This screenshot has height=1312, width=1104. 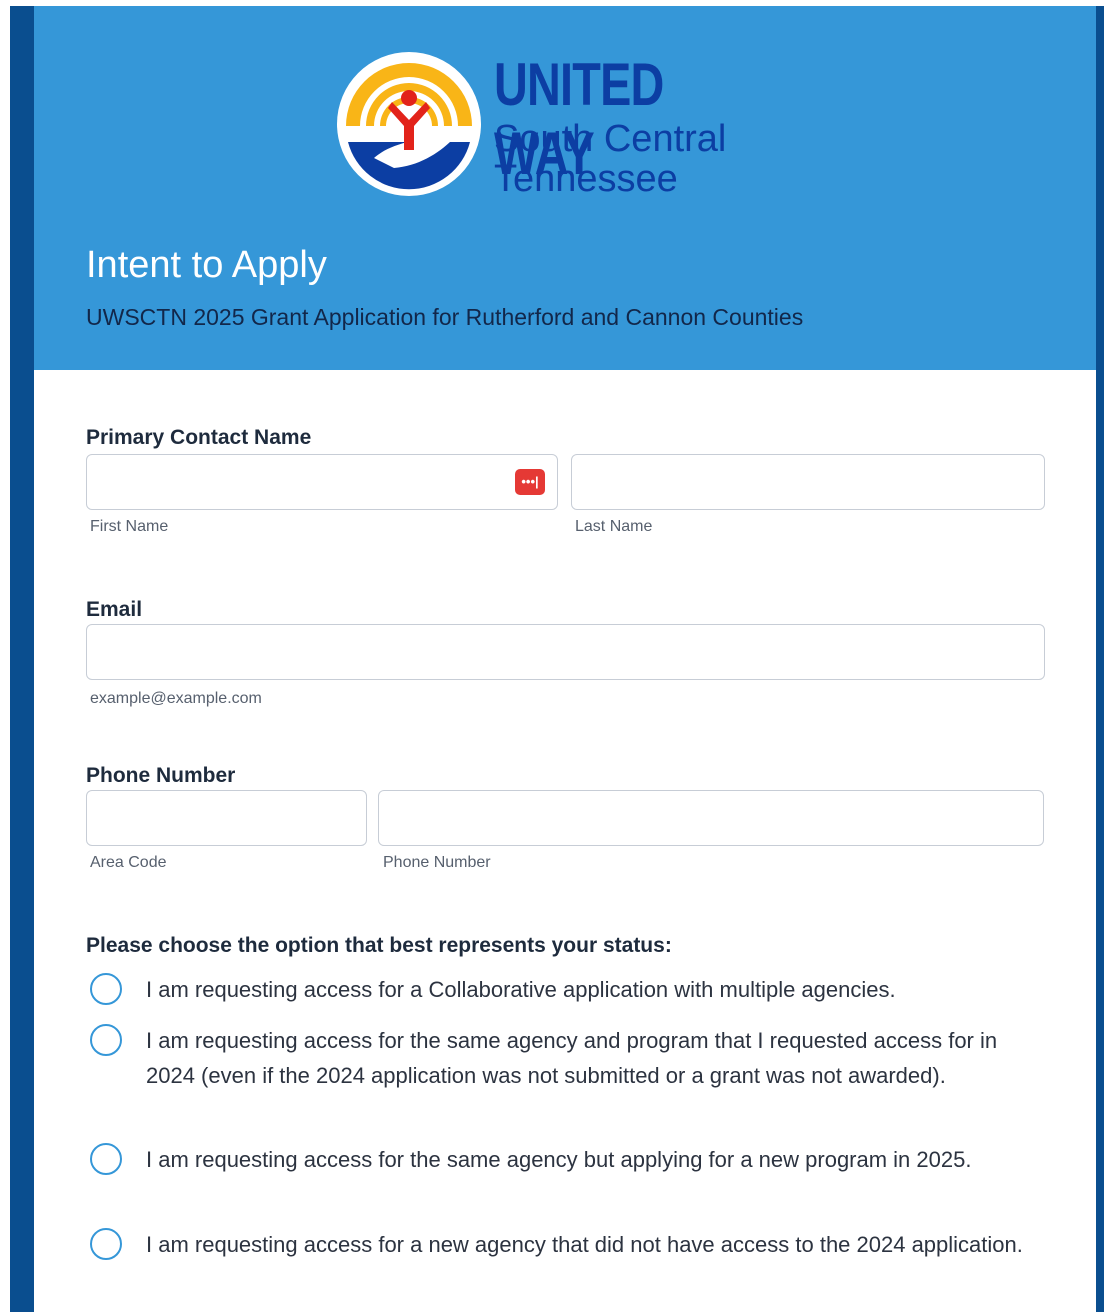 What do you see at coordinates (322, 482) in the screenshot?
I see `first-name-input: •••|` at bounding box center [322, 482].